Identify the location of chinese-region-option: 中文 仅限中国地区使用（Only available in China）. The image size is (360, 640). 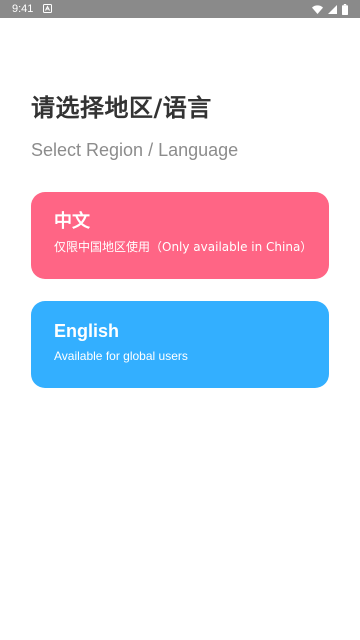
(180, 235).